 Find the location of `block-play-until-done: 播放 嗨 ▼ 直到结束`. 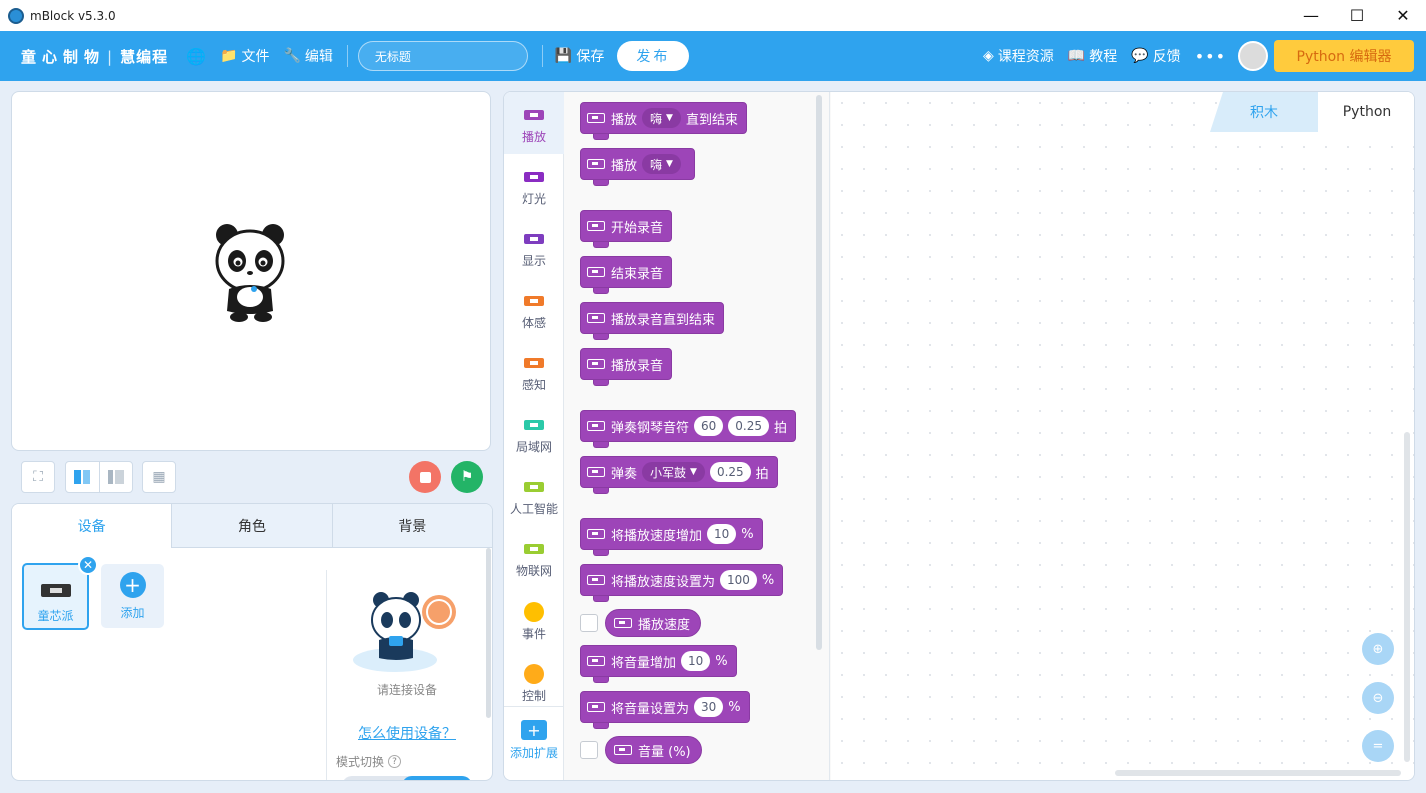

block-play-until-done: 播放 嗨 ▼ 直到结束 is located at coordinates (663, 121).